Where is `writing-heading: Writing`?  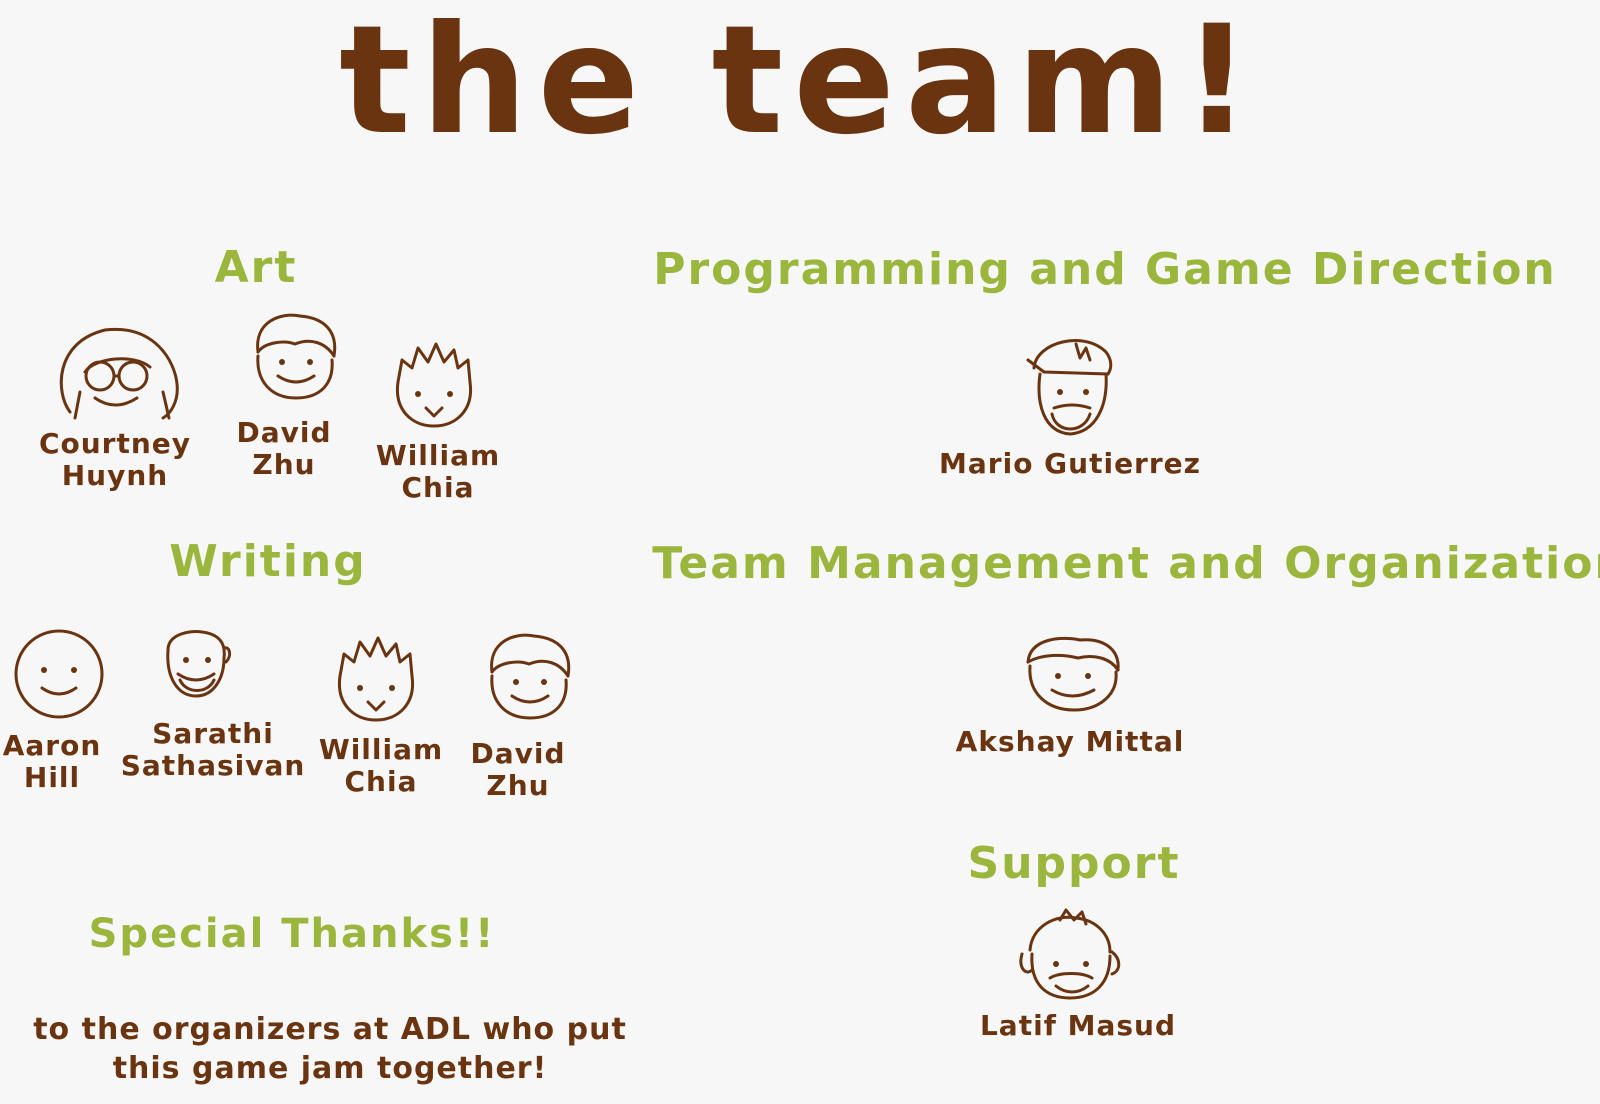
writing-heading: Writing is located at coordinates (268, 561).